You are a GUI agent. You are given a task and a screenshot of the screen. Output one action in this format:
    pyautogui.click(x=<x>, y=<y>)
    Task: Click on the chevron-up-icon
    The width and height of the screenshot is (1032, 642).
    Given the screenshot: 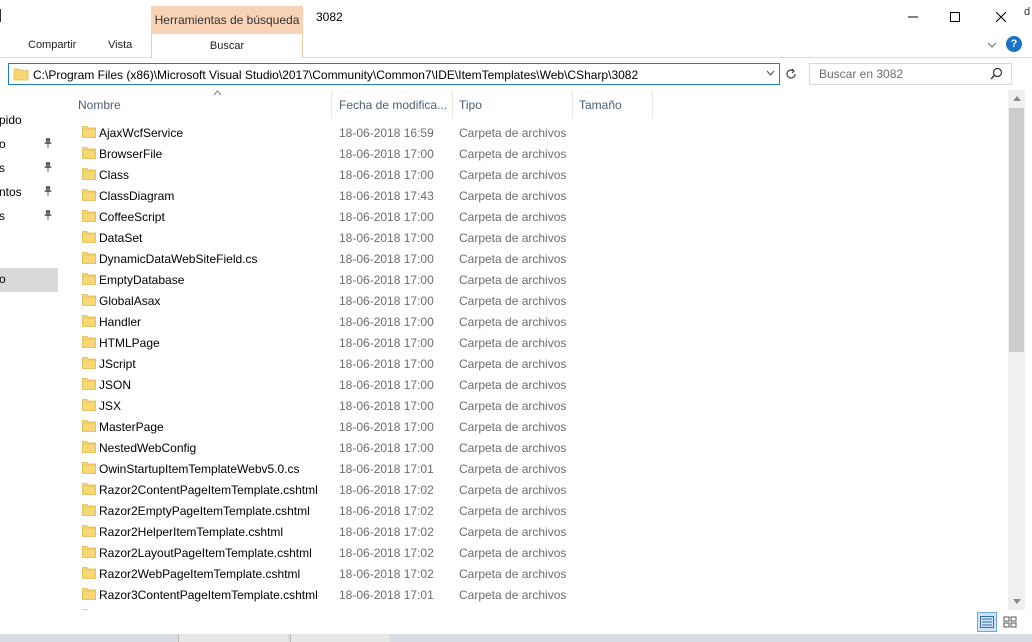 What is the action you would take?
    pyautogui.click(x=1016, y=98)
    